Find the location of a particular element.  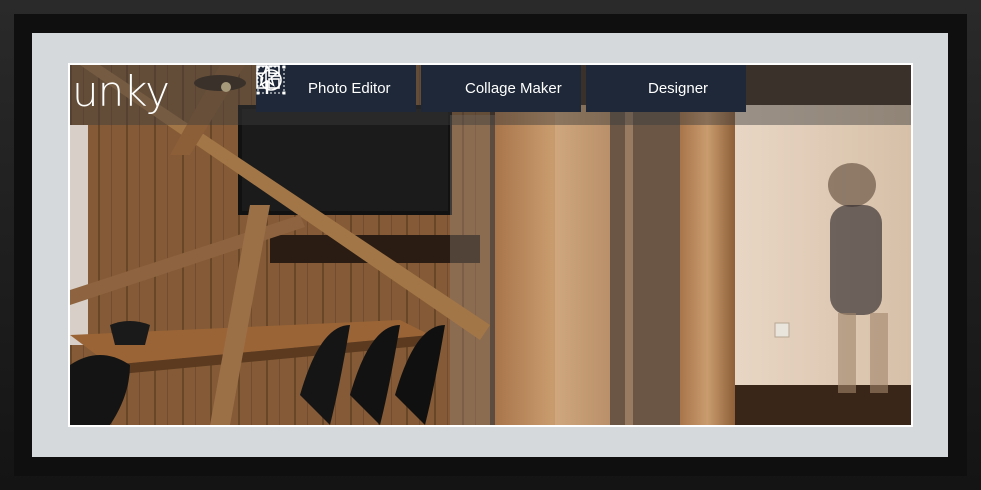

tab-designer-label: Designer is located at coordinates (678, 88).